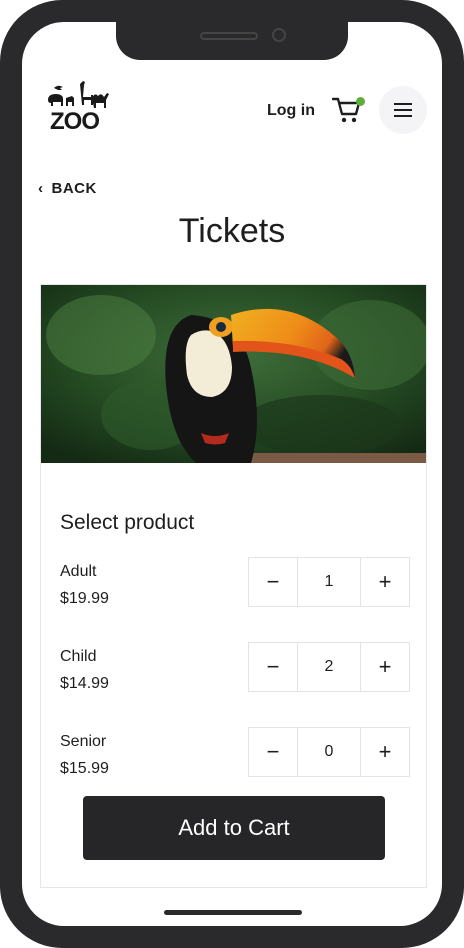 Image resolution: width=464 pixels, height=948 pixels. I want to click on logo-text: ZOO, so click(75, 121).